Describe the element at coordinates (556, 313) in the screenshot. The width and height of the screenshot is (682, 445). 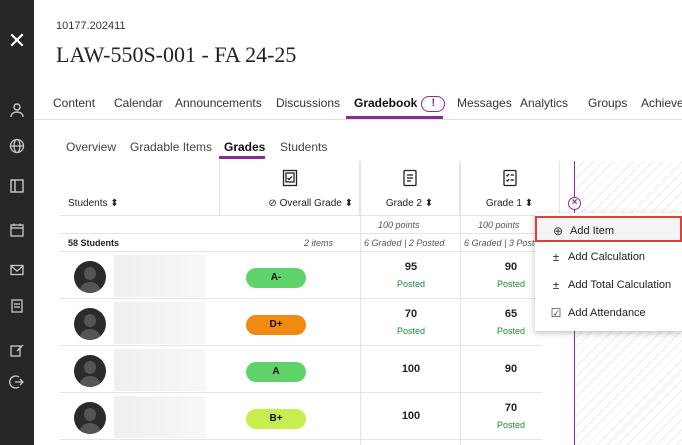
I see `checkbox-icon: ☑` at that location.